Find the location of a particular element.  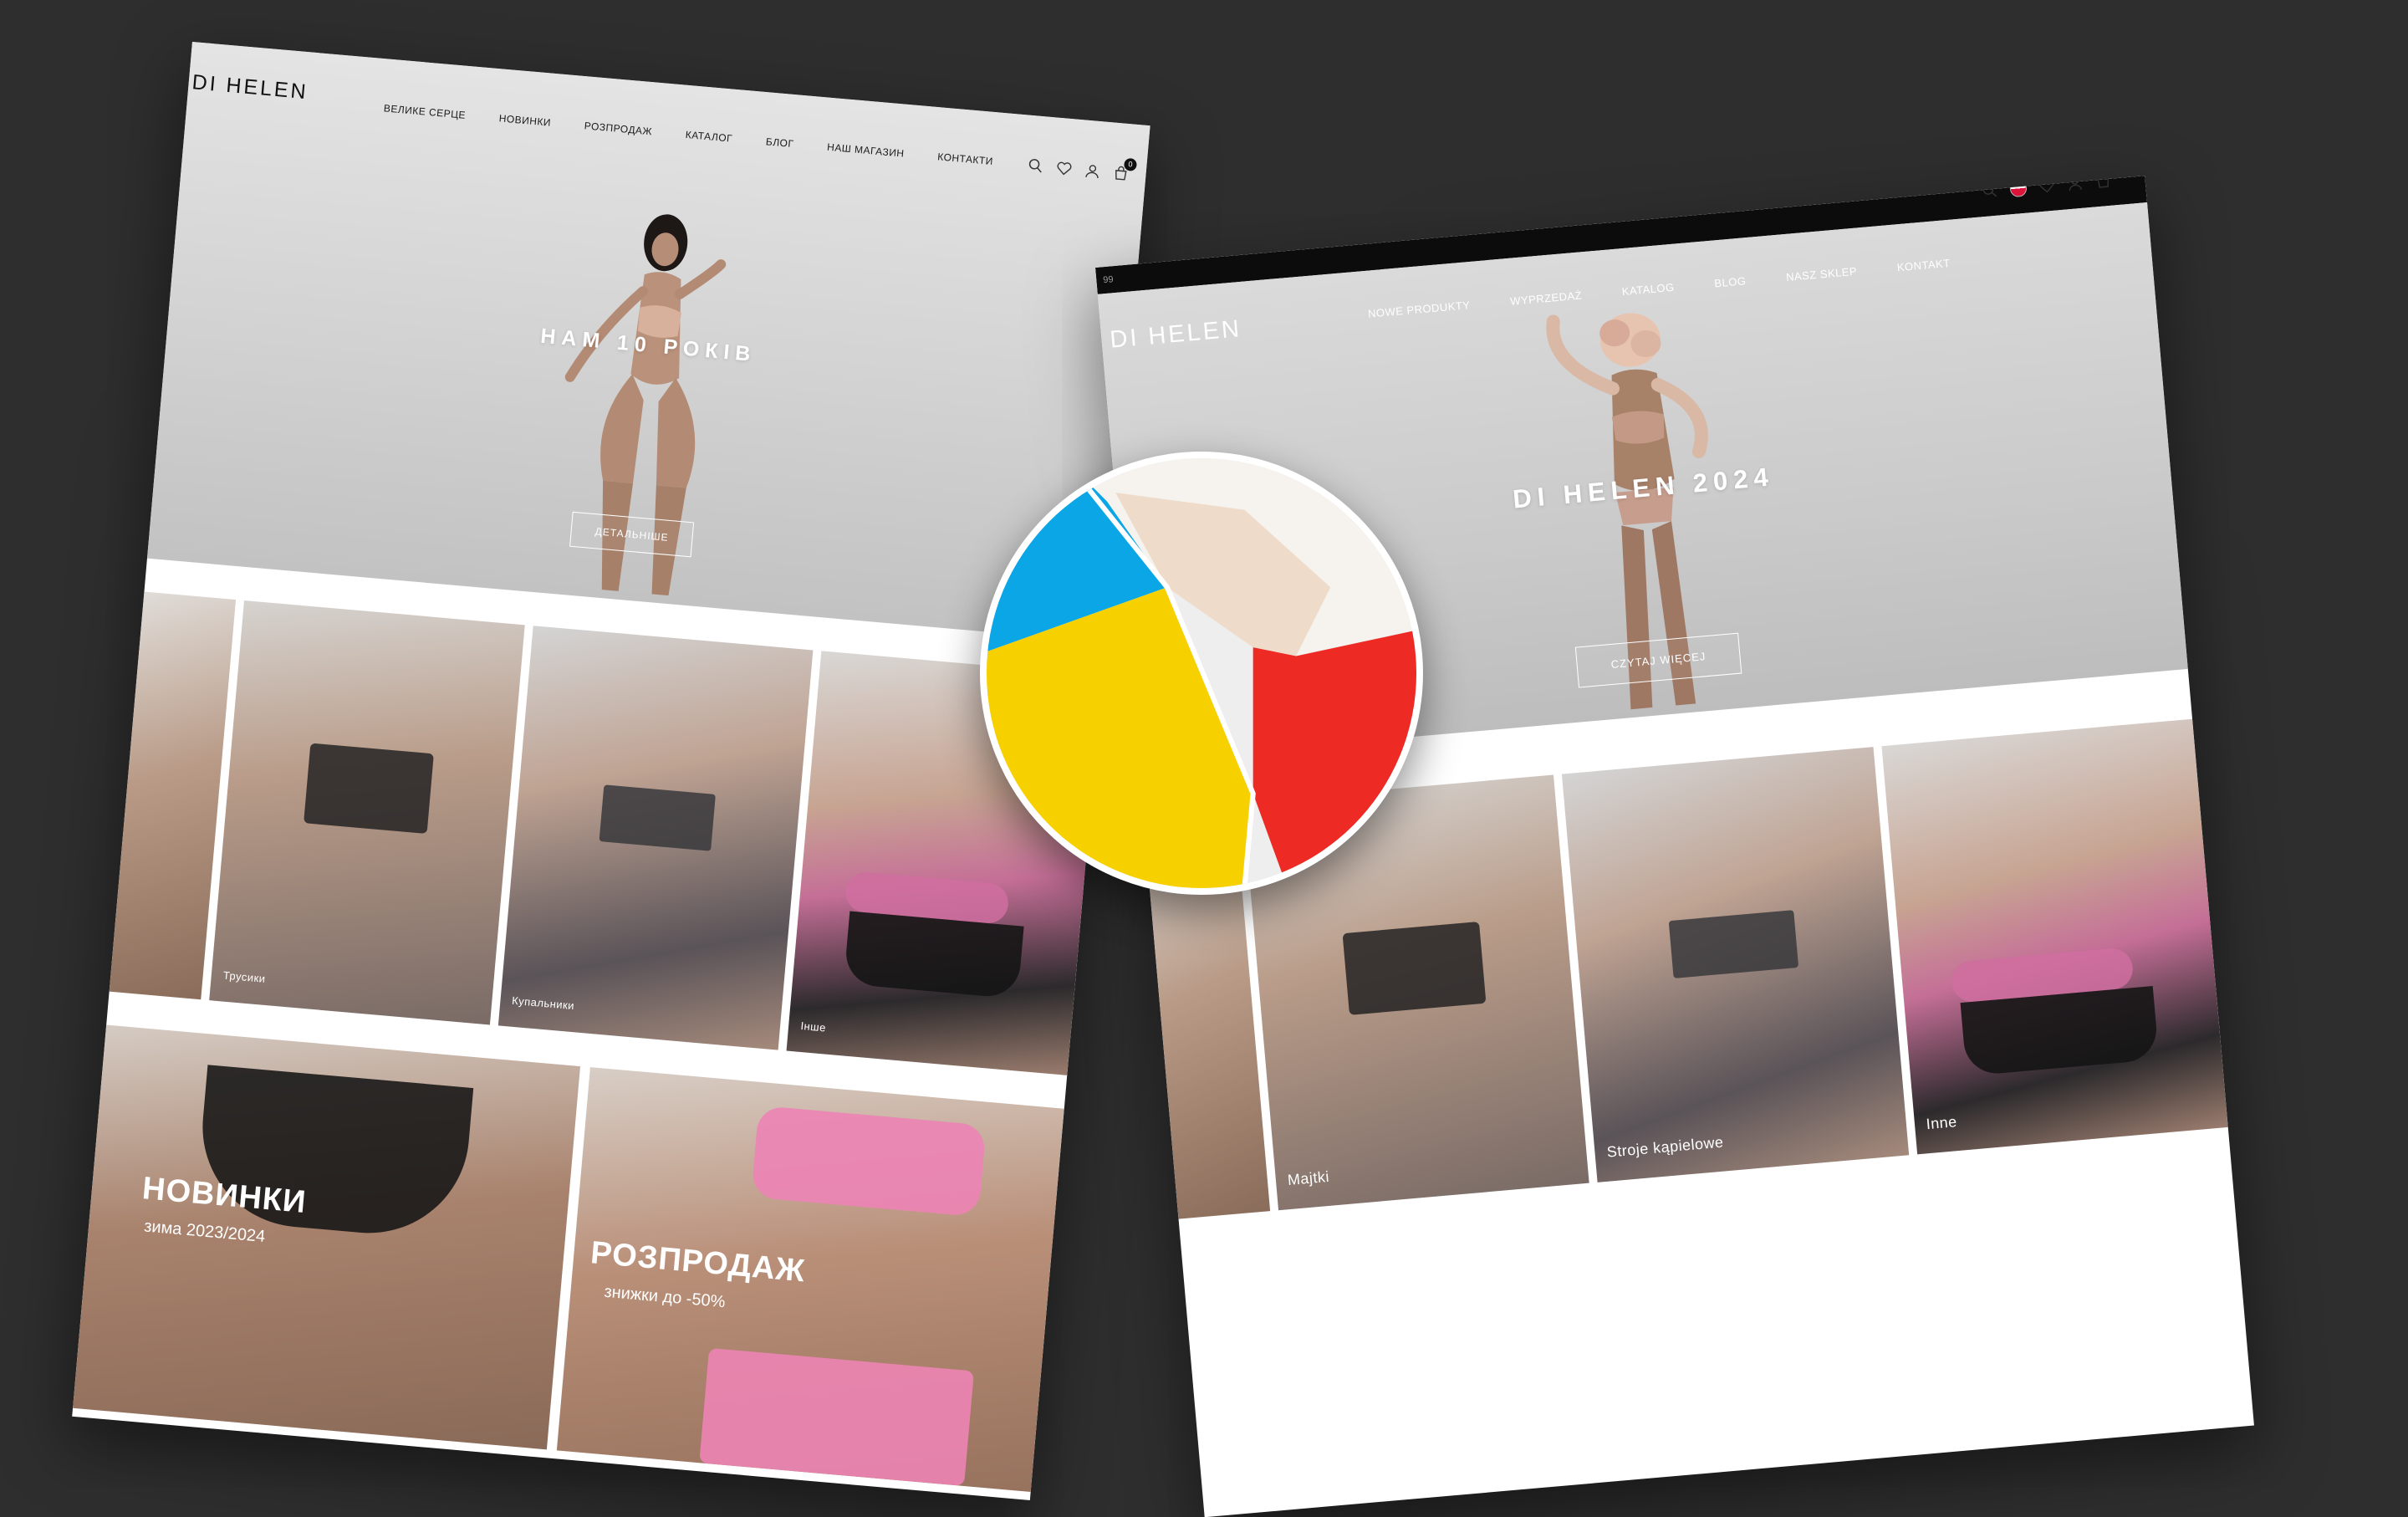

menu-item-our-store: НАШ МАГАЗИН is located at coordinates (866, 150).